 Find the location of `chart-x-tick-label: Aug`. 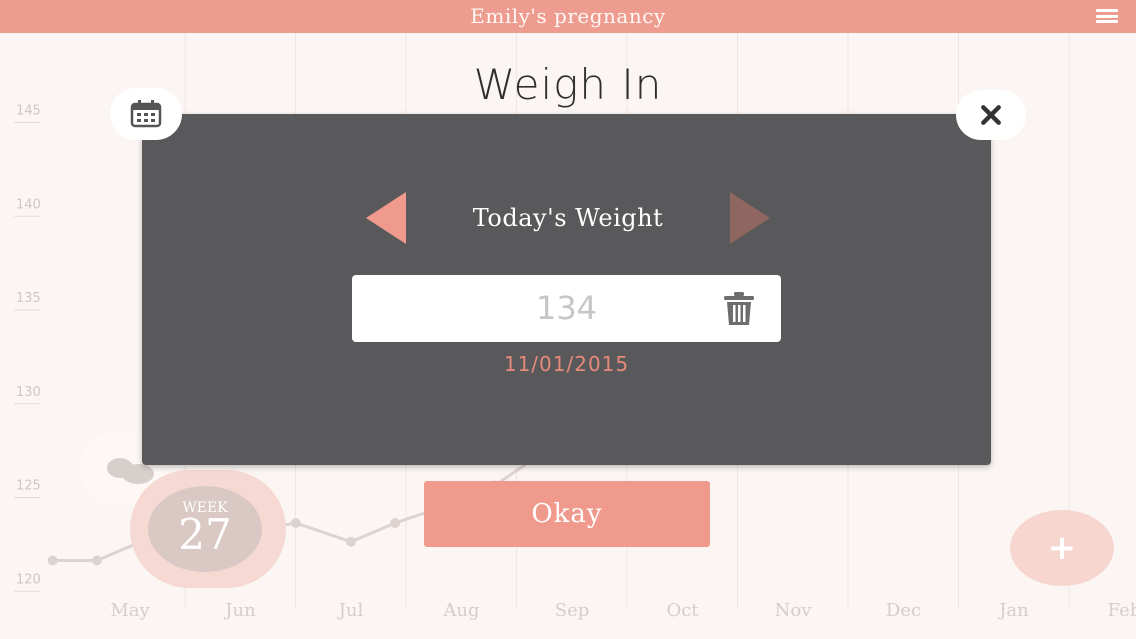

chart-x-tick-label: Aug is located at coordinates (460, 610).